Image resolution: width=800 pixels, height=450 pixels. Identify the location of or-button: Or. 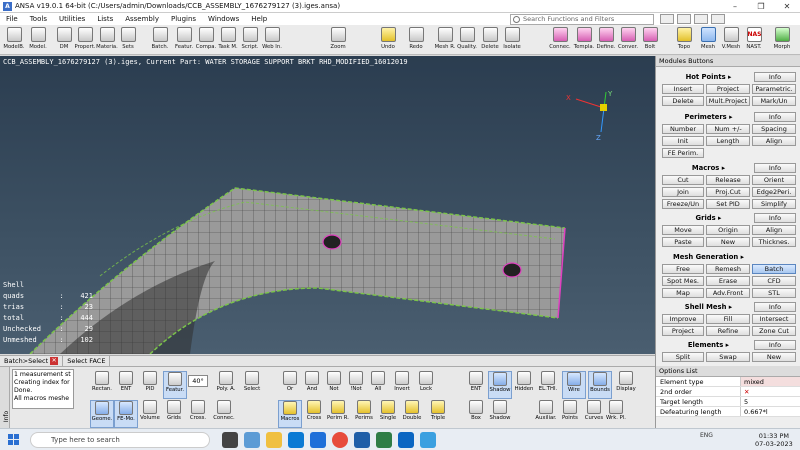
(290, 385).